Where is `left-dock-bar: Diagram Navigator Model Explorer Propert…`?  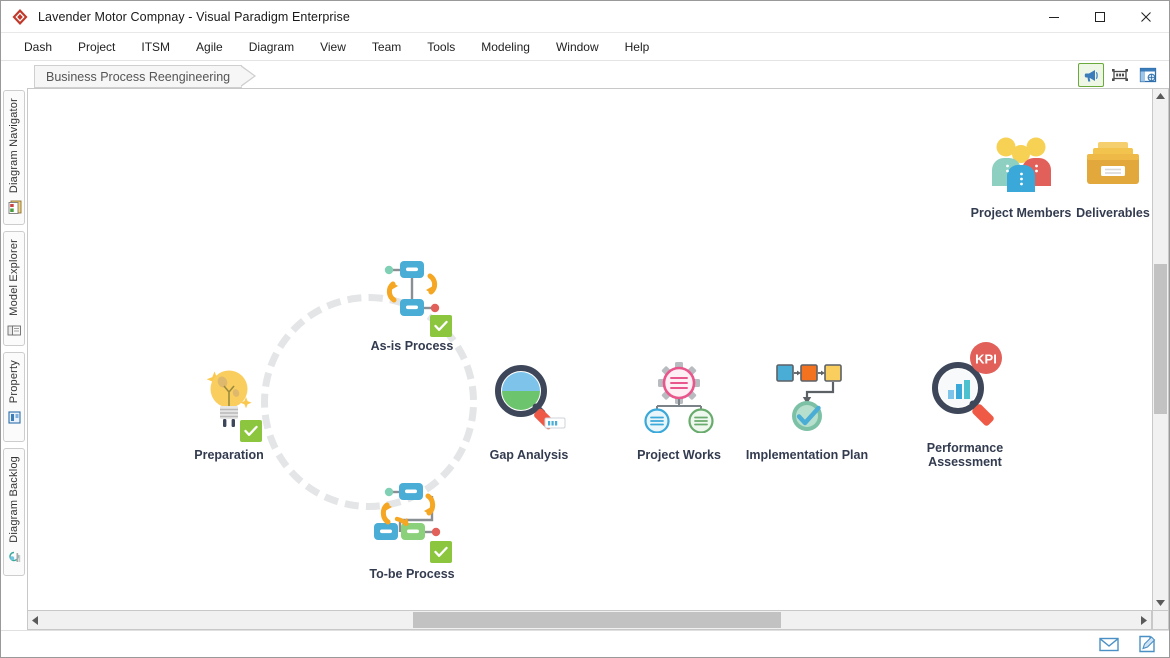 left-dock-bar: Diagram Navigator Model Explorer Propert… is located at coordinates (14, 359).